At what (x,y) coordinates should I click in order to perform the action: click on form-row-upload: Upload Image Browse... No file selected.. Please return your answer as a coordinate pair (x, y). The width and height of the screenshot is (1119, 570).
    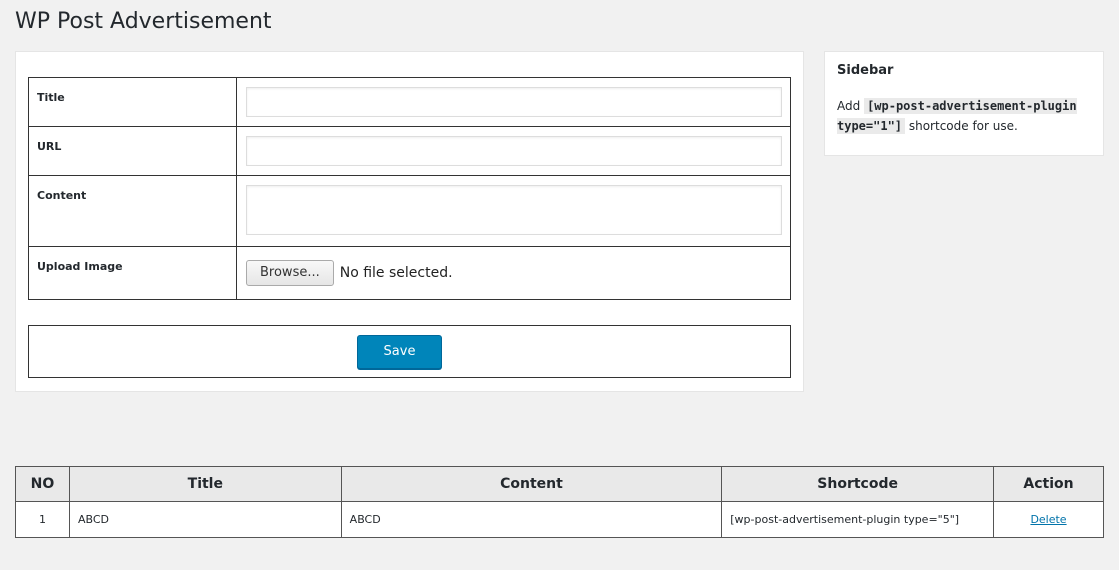
    Looking at the image, I should click on (409, 273).